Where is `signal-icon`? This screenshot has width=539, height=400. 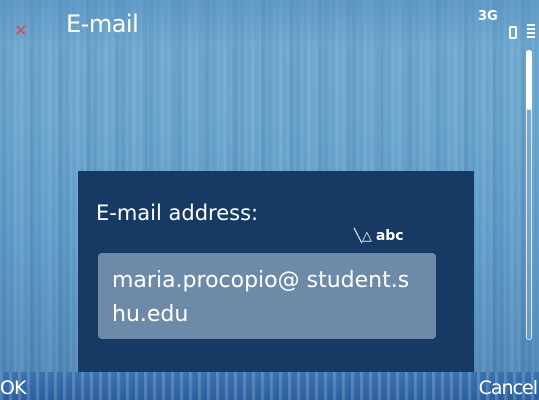
signal-icon is located at coordinates (531, 32).